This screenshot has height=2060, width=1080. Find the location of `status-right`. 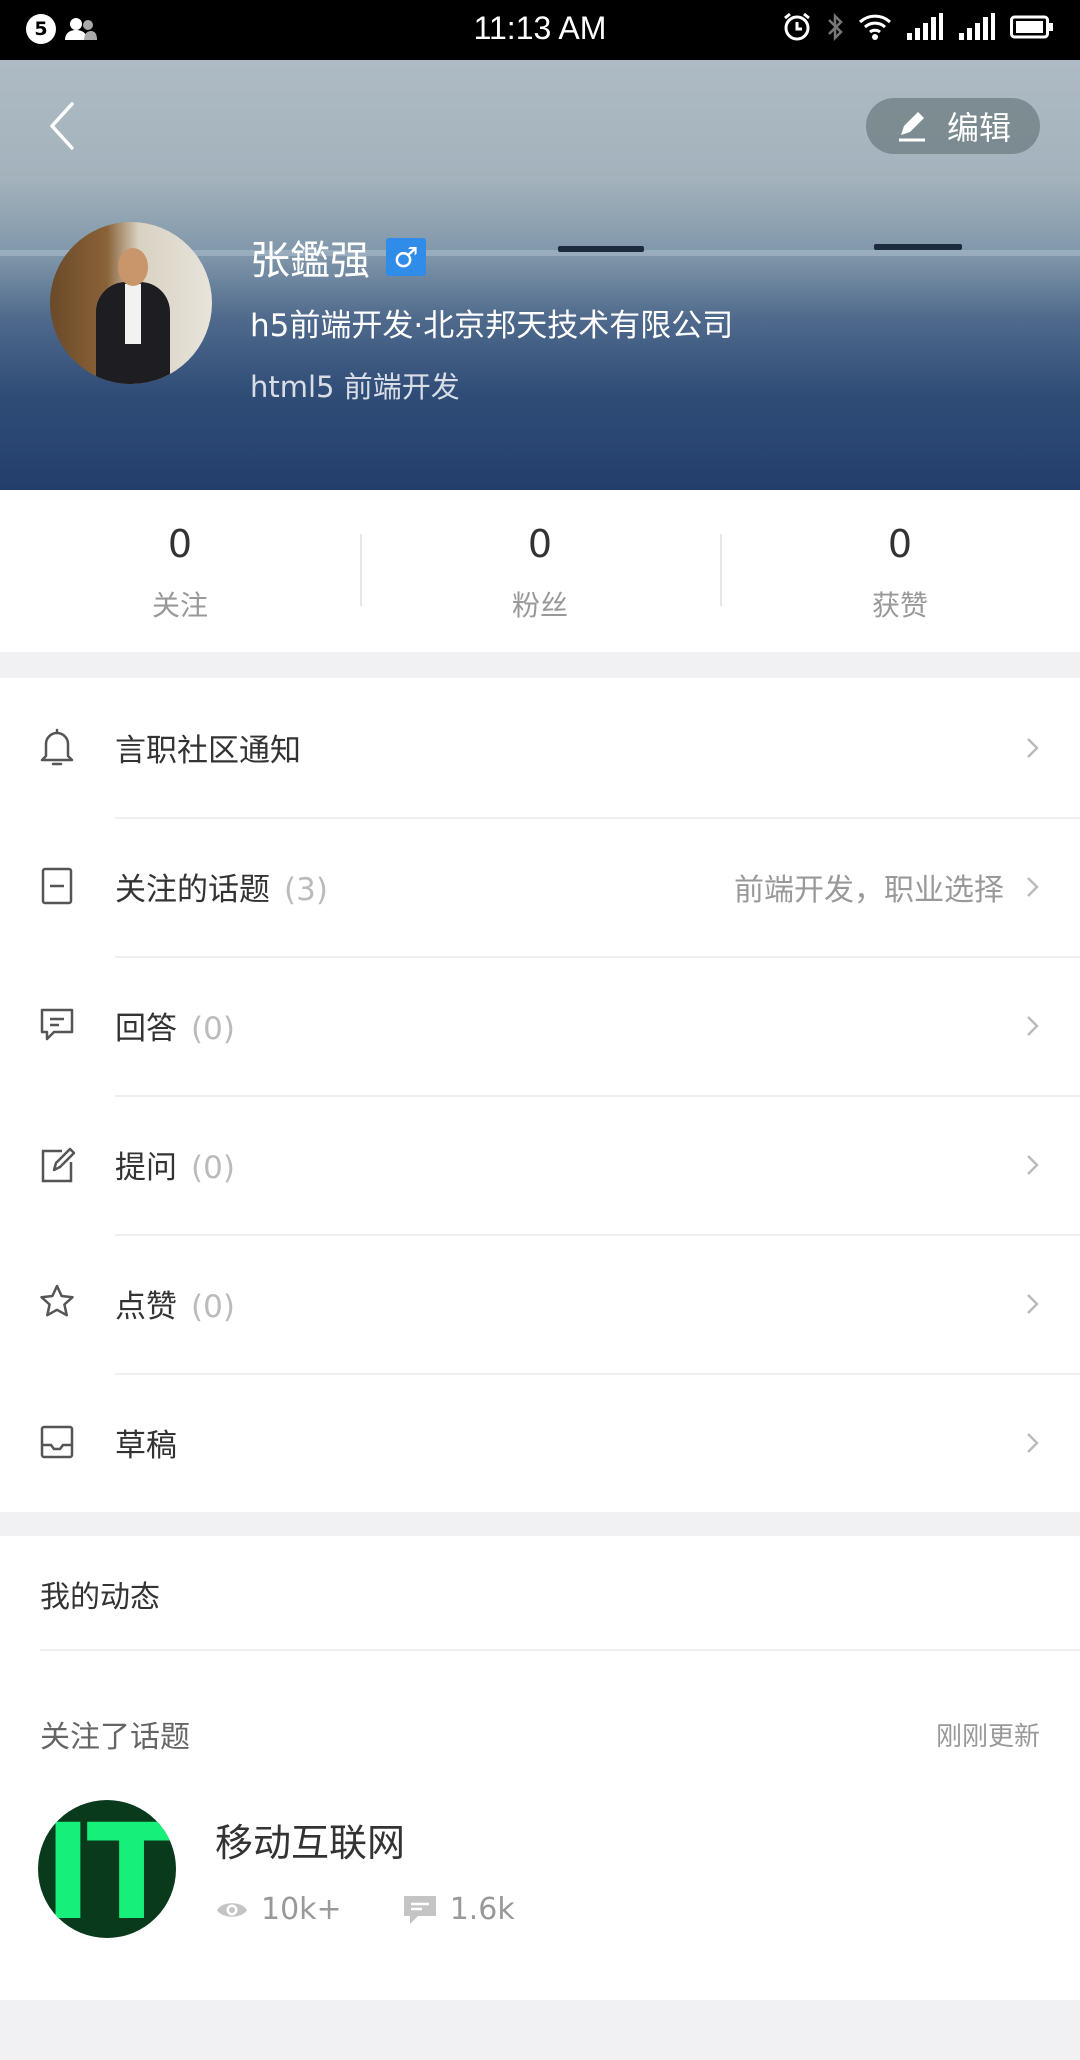

status-right is located at coordinates (918, 27).